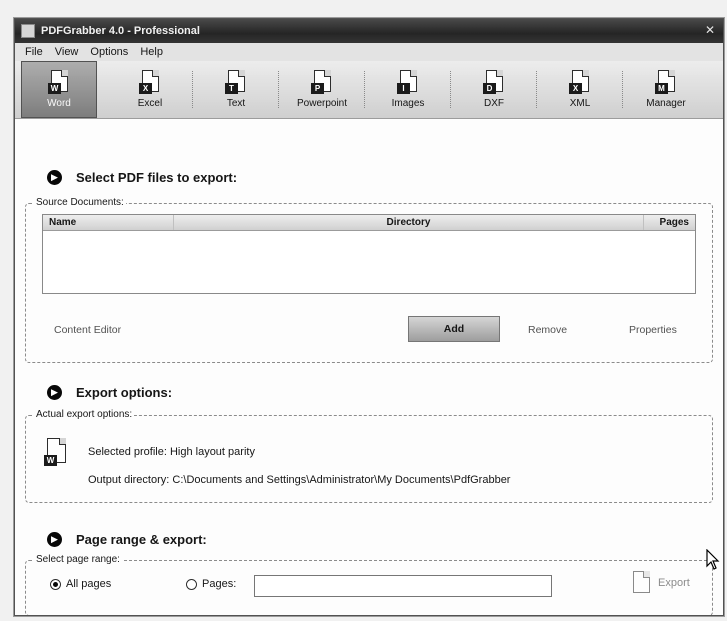  What do you see at coordinates (369, 31) in the screenshot?
I see `title-bar: PDFGrabber 4.0 - Professional ✕` at bounding box center [369, 31].